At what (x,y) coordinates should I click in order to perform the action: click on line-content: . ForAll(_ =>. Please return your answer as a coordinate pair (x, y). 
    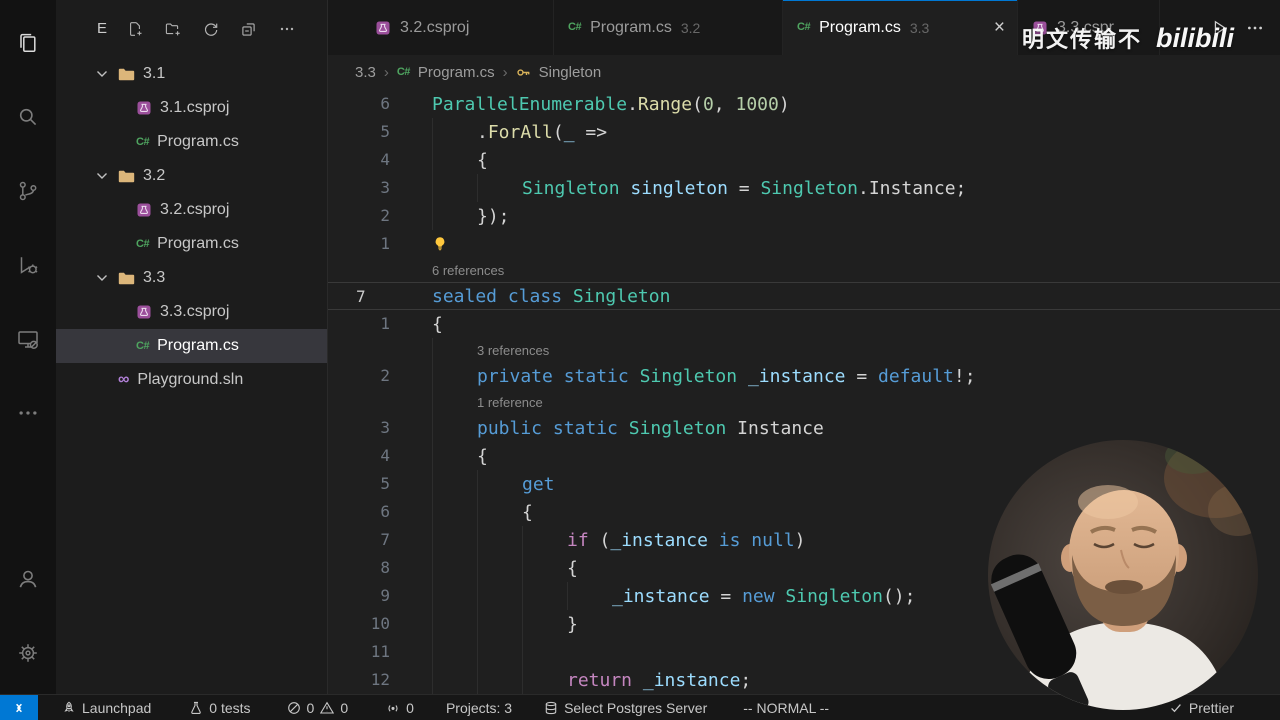
    Looking at the image, I should click on (856, 132).